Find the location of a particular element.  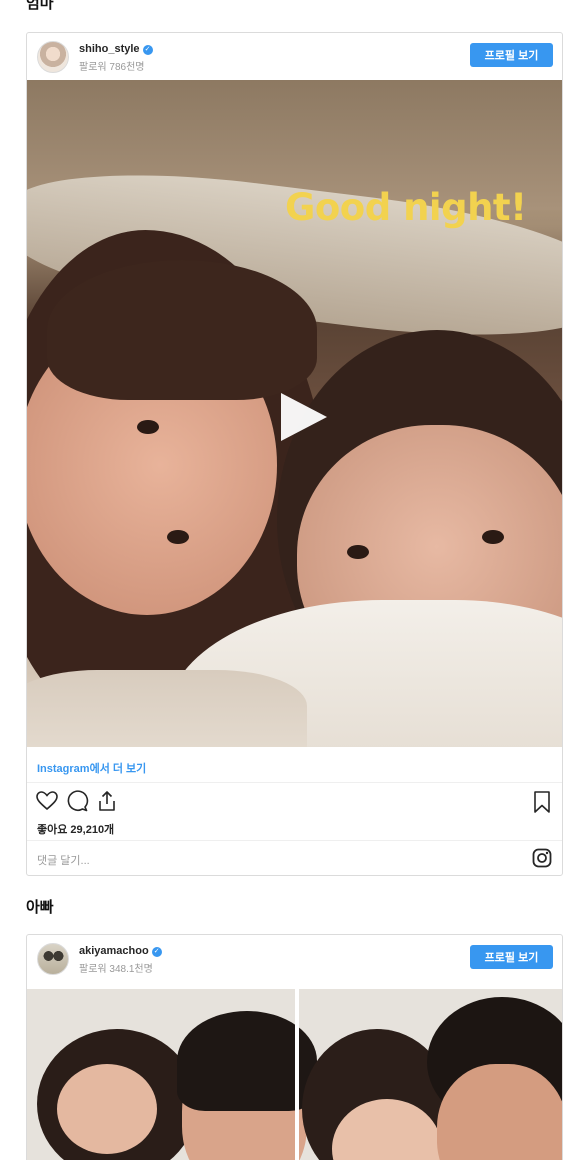

username: shiho_style ✓ is located at coordinates (116, 49).